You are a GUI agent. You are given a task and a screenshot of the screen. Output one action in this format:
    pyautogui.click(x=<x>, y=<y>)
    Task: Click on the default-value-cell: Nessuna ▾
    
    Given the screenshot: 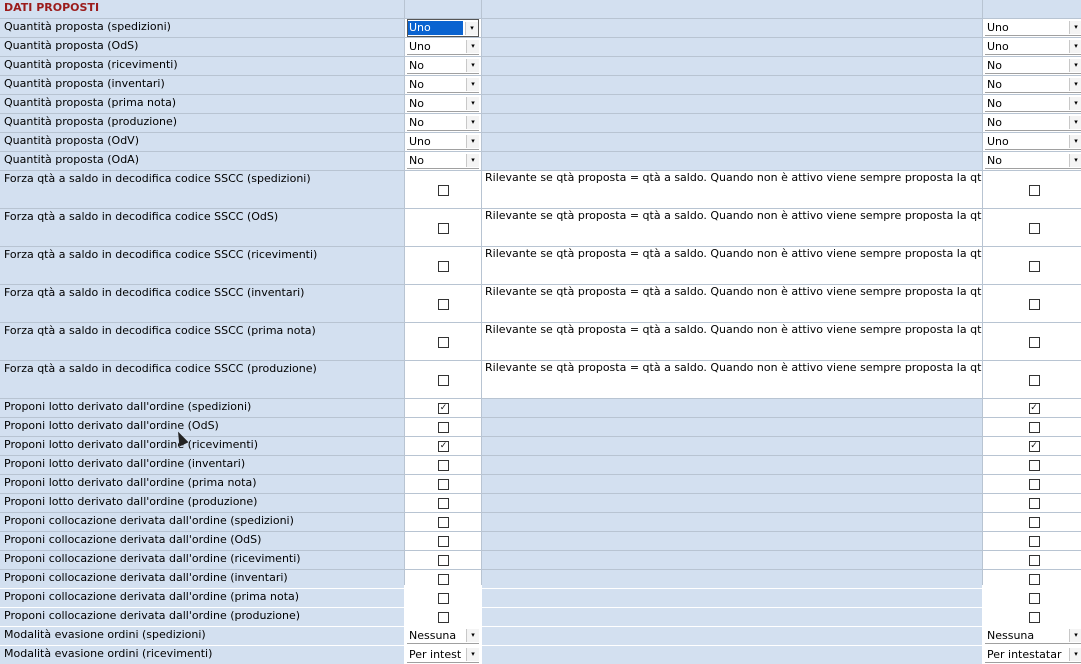 What is the action you would take?
    pyautogui.click(x=1032, y=636)
    